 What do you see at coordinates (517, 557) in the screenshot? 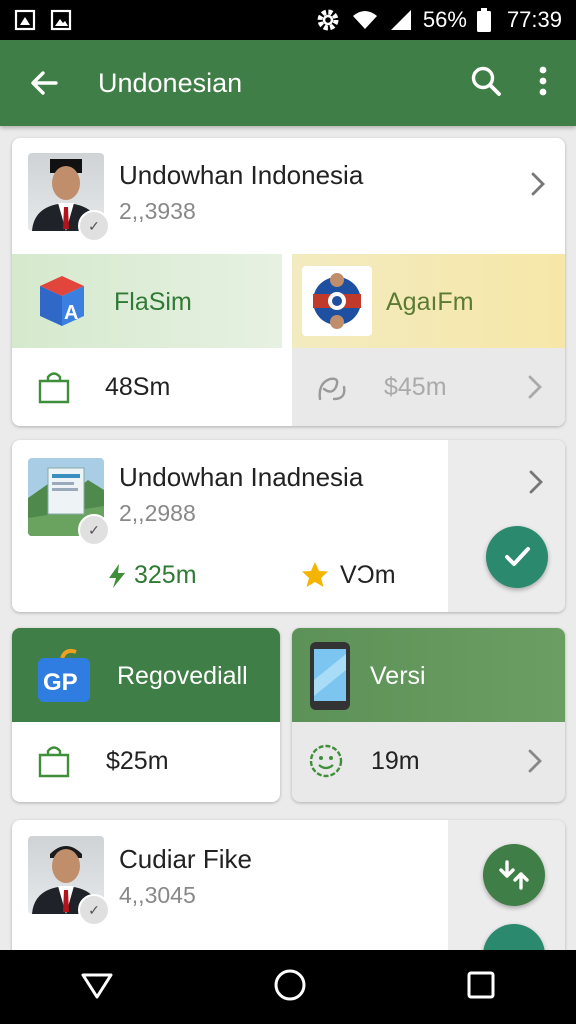
I see `check-fab-button` at bounding box center [517, 557].